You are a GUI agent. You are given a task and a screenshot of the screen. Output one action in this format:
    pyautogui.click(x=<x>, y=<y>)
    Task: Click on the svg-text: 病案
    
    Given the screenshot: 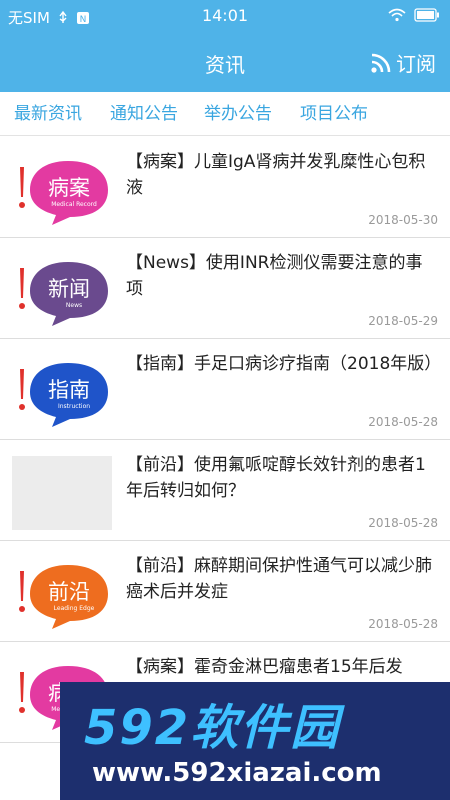 What is the action you would take?
    pyautogui.click(x=69, y=188)
    